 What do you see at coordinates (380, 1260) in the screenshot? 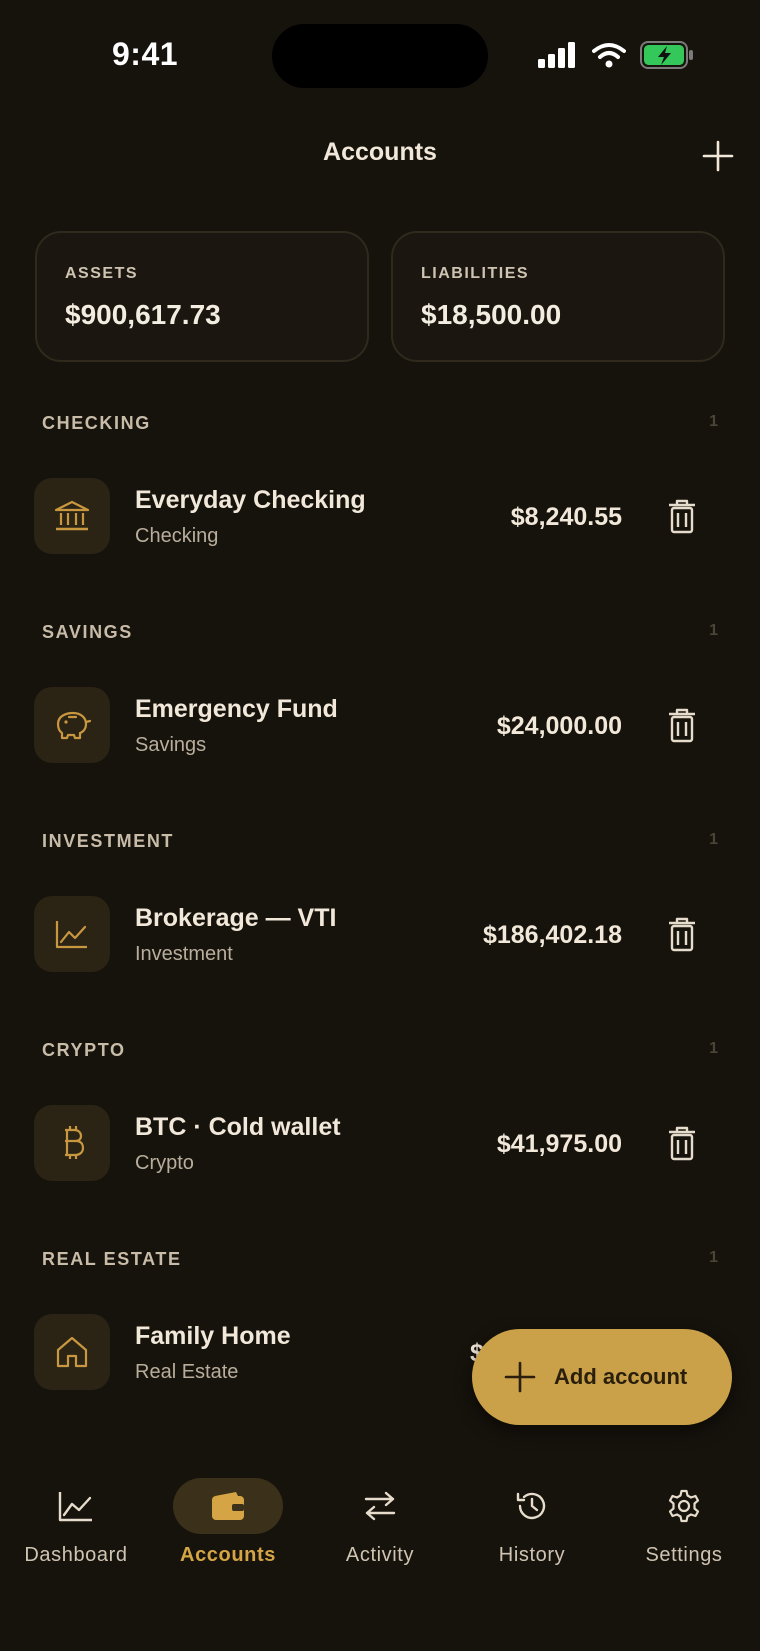
I see `section-header-real-estate: REAL ESTATE 1` at bounding box center [380, 1260].